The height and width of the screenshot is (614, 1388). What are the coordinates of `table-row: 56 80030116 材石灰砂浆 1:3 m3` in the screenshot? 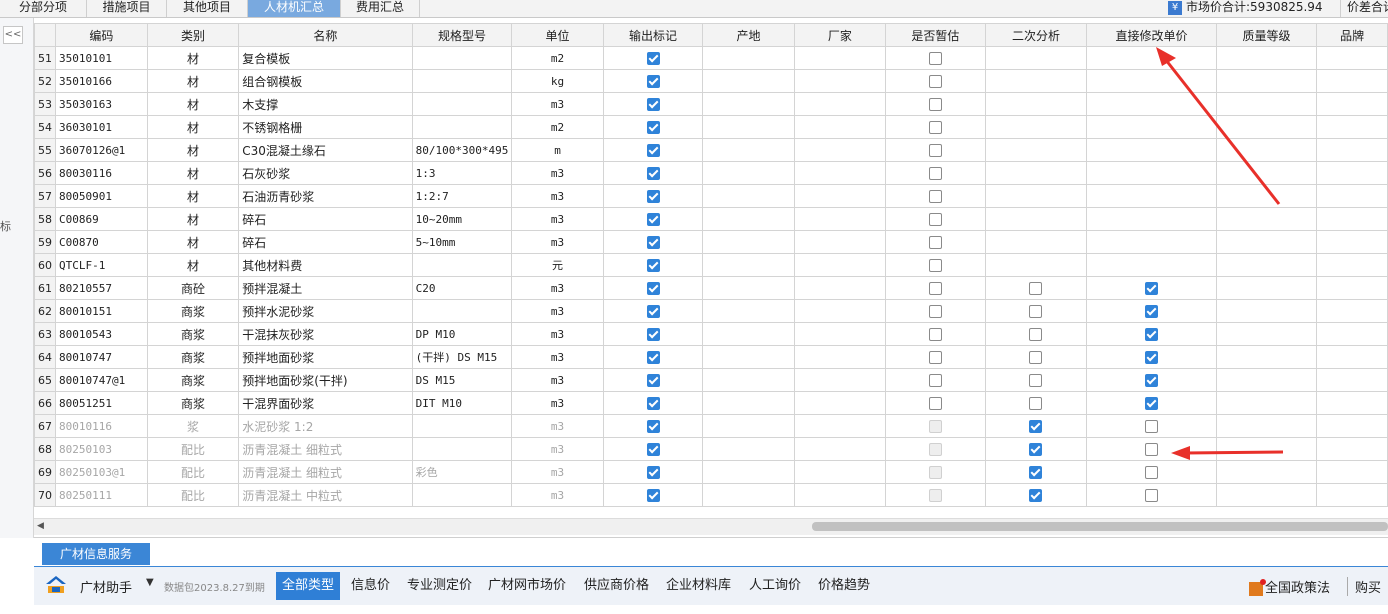 It's located at (711, 173).